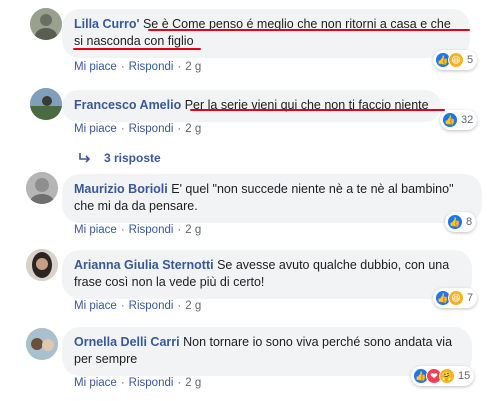 This screenshot has height=401, width=490. Describe the element at coordinates (127, 105) in the screenshot. I see `comment-author: Francesco Amelio` at that location.